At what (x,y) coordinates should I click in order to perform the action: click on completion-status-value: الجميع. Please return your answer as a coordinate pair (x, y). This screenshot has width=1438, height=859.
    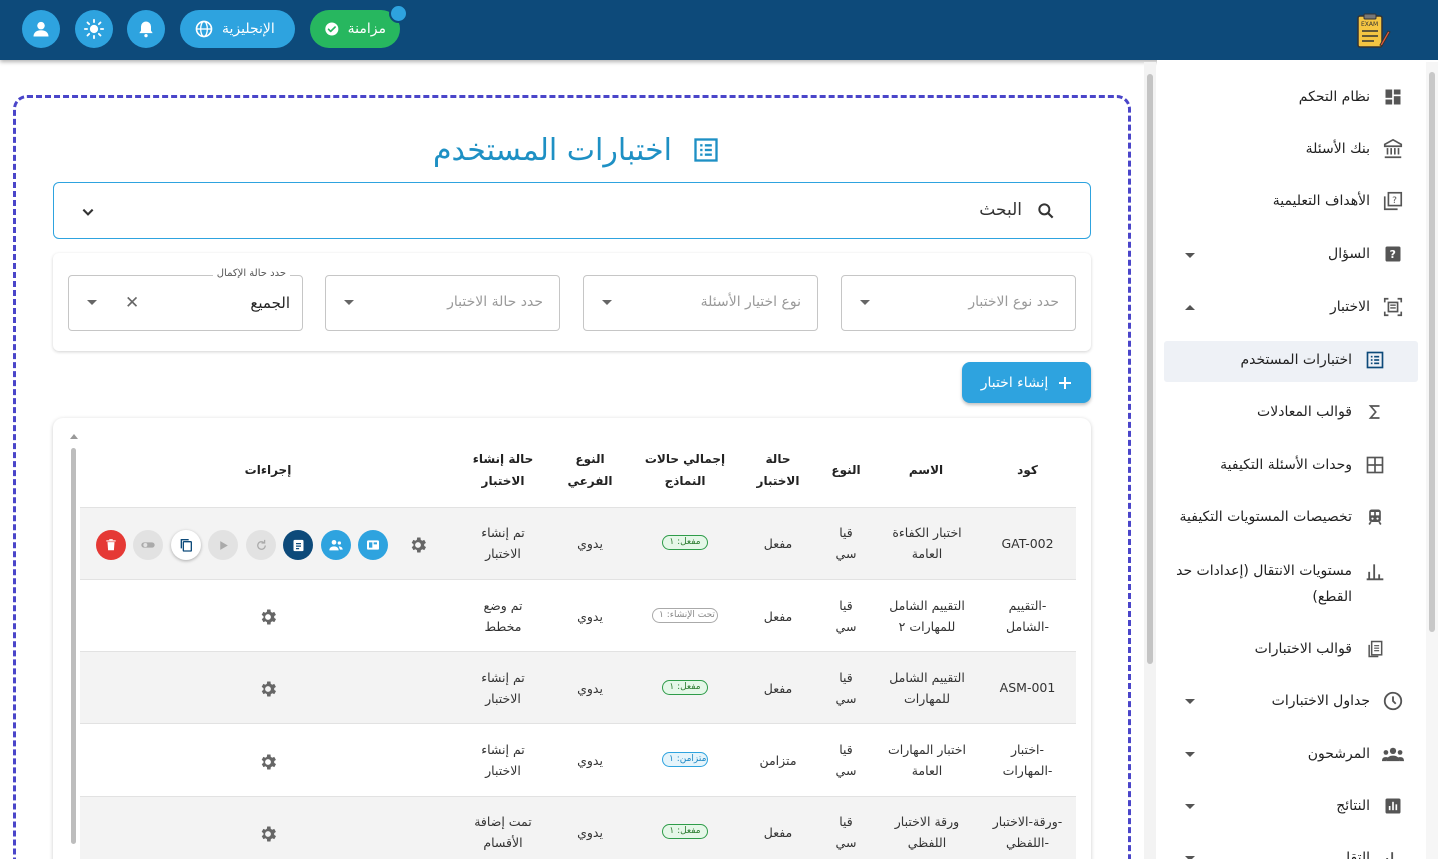
    Looking at the image, I should click on (270, 303).